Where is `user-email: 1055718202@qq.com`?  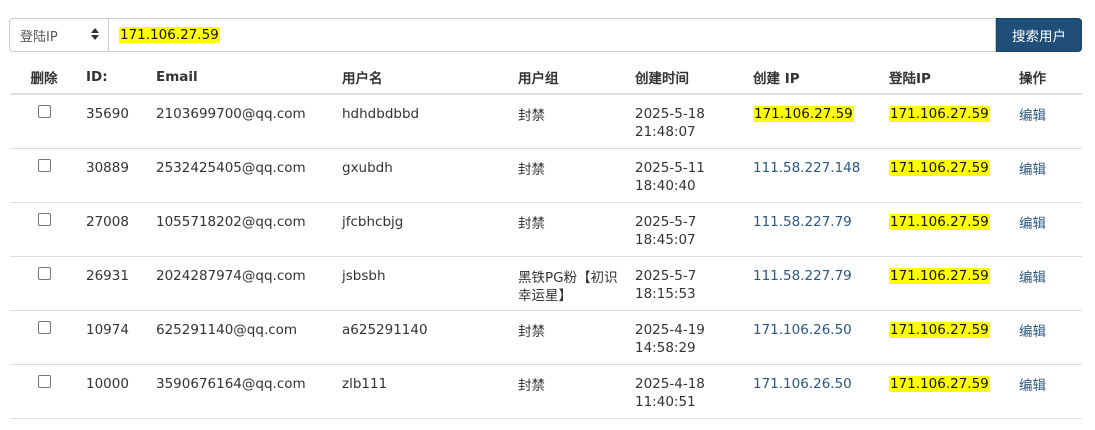
user-email: 1055718202@qq.com is located at coordinates (241, 229).